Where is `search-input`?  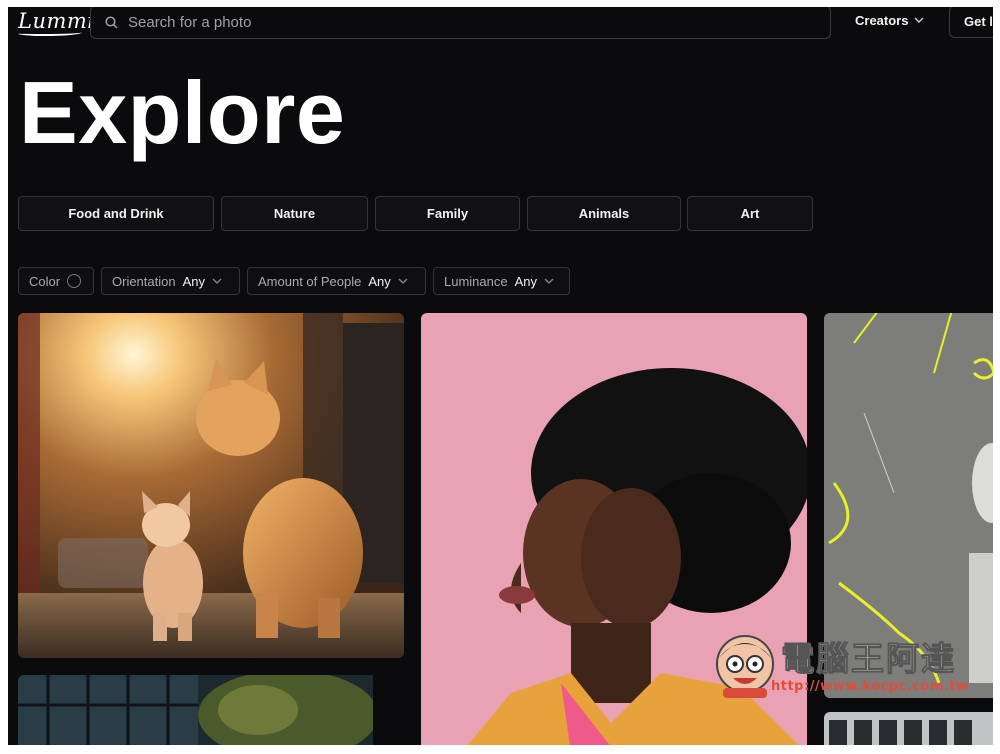 search-input is located at coordinates (428, 22).